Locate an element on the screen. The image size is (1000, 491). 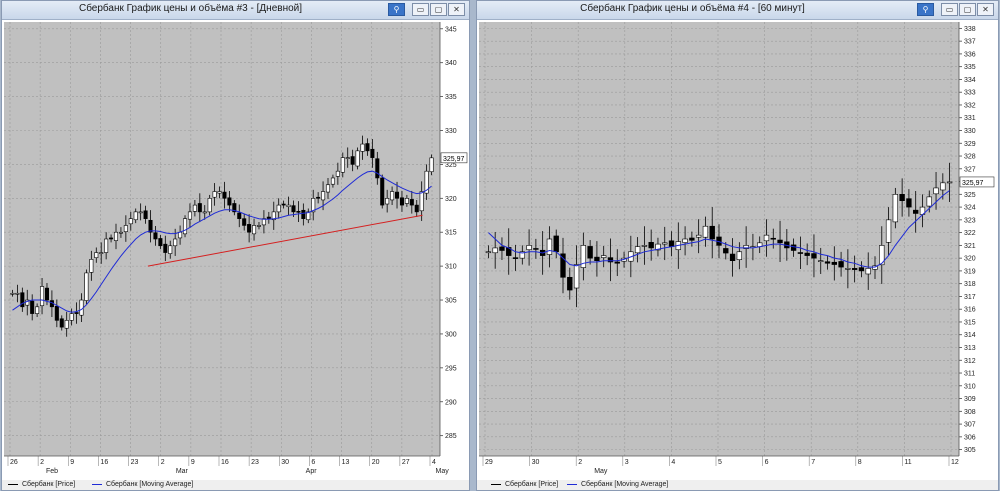
y-tick-label: 307 is located at coordinates (970, 425).